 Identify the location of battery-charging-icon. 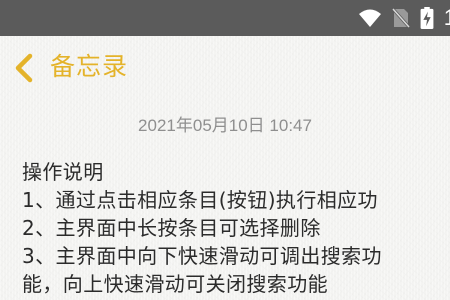
(427, 18).